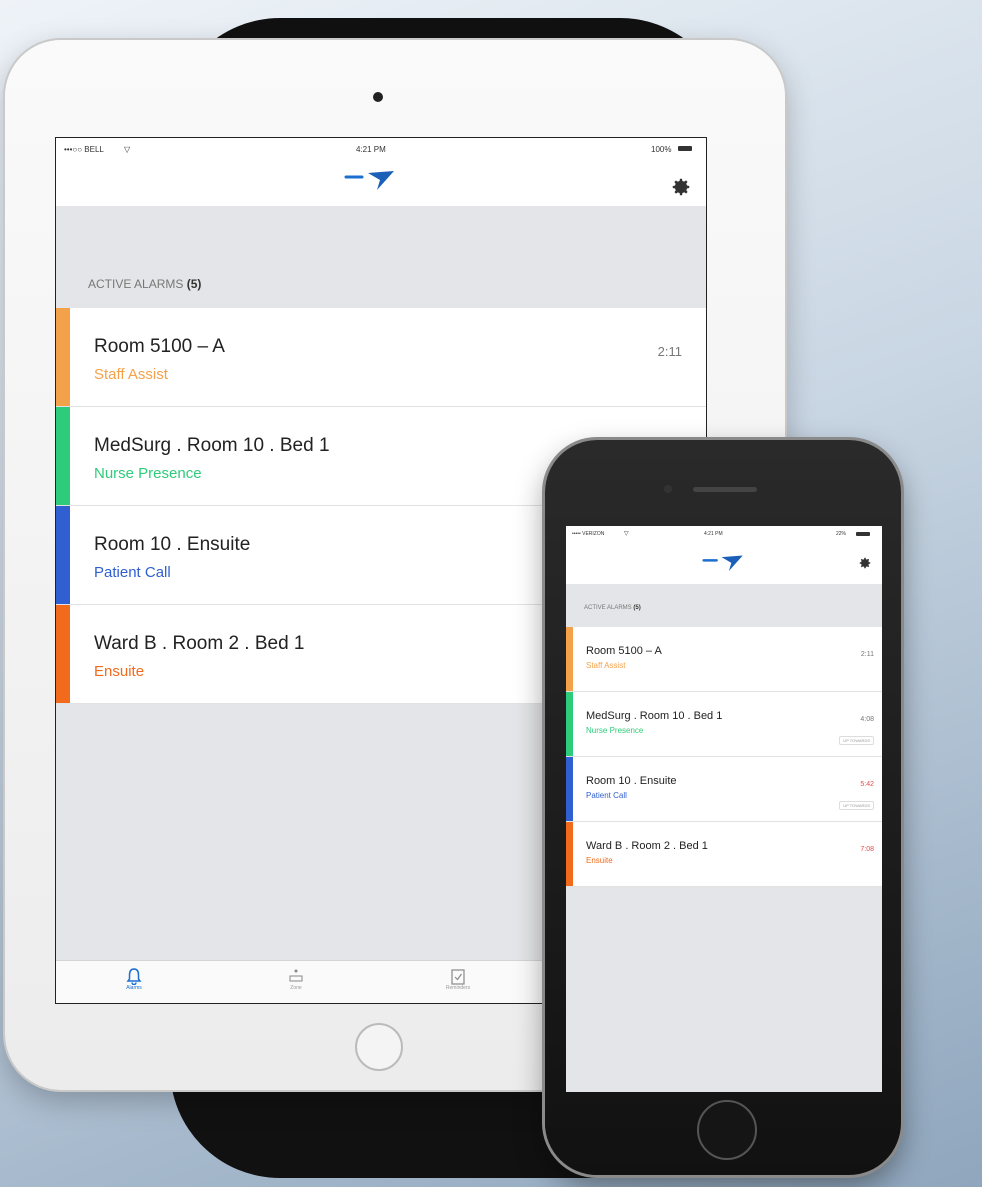  Describe the element at coordinates (867, 849) in the screenshot. I see `alarm-elapsed-time: 7:08` at that location.